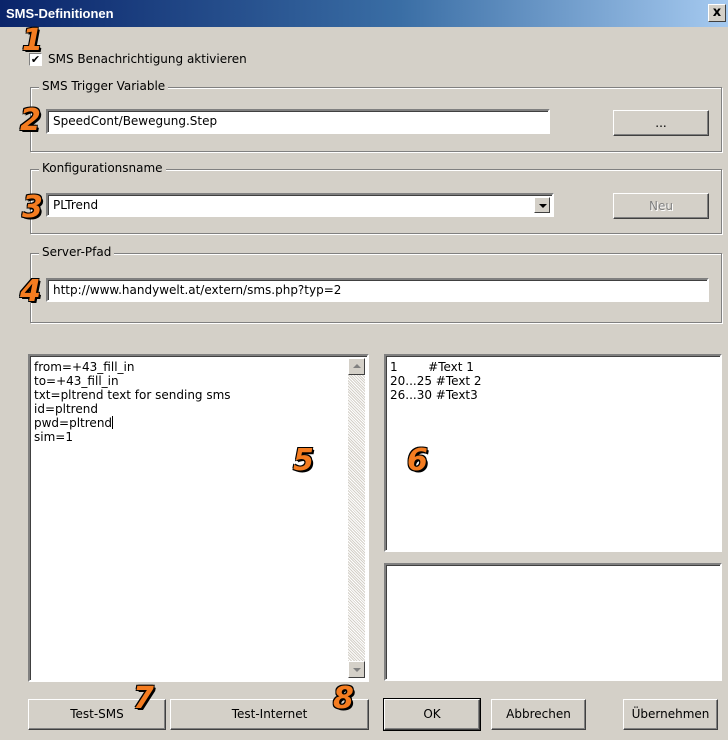 This screenshot has height=740, width=728. What do you see at coordinates (356, 669) in the screenshot?
I see `scroll-down-arrow-icon` at bounding box center [356, 669].